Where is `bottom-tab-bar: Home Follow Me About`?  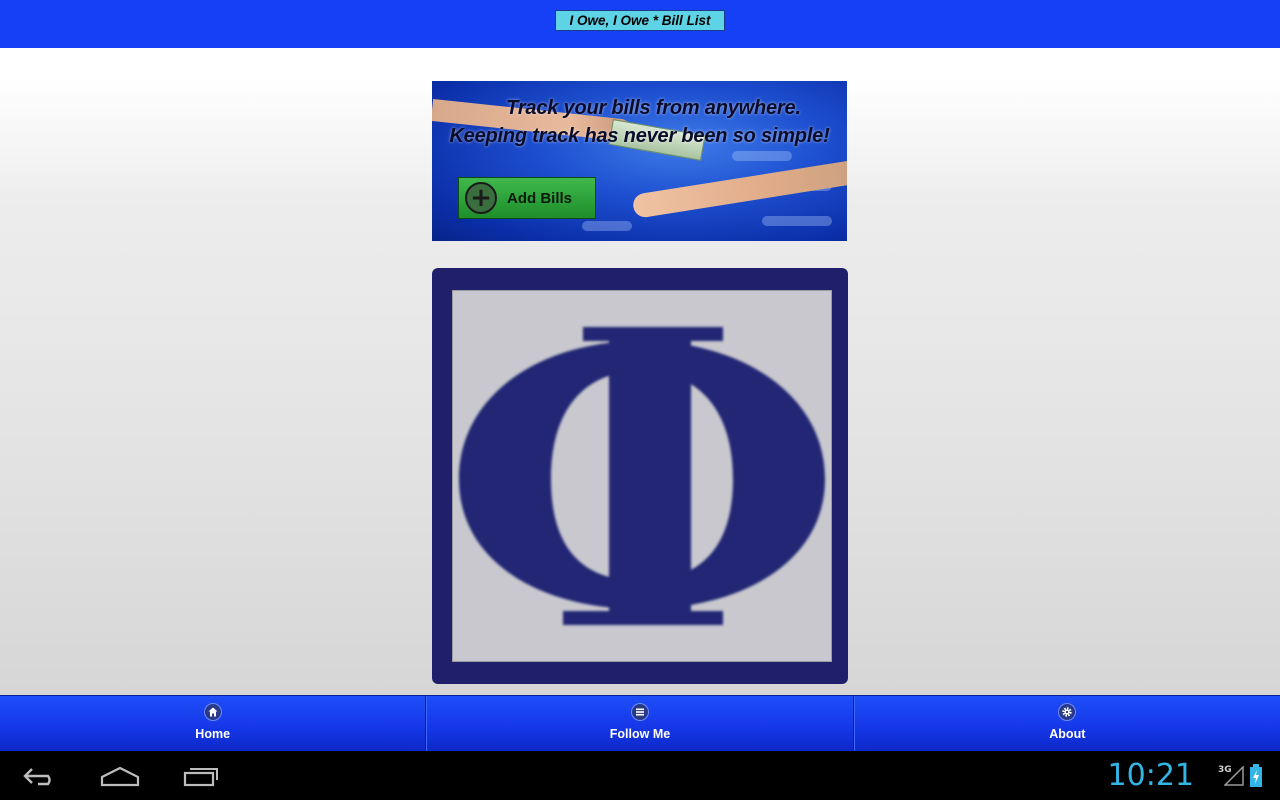 bottom-tab-bar: Home Follow Me About is located at coordinates (640, 723).